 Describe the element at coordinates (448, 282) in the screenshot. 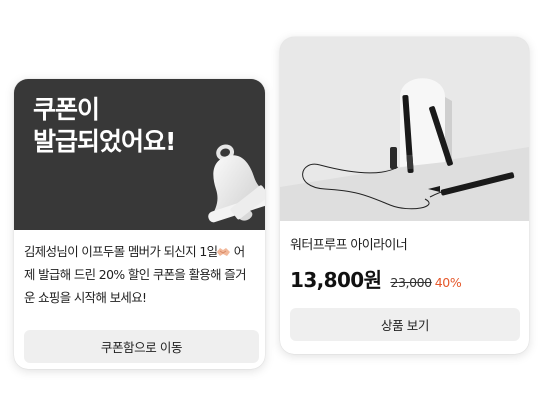

I see `discount-rate: 40%` at that location.